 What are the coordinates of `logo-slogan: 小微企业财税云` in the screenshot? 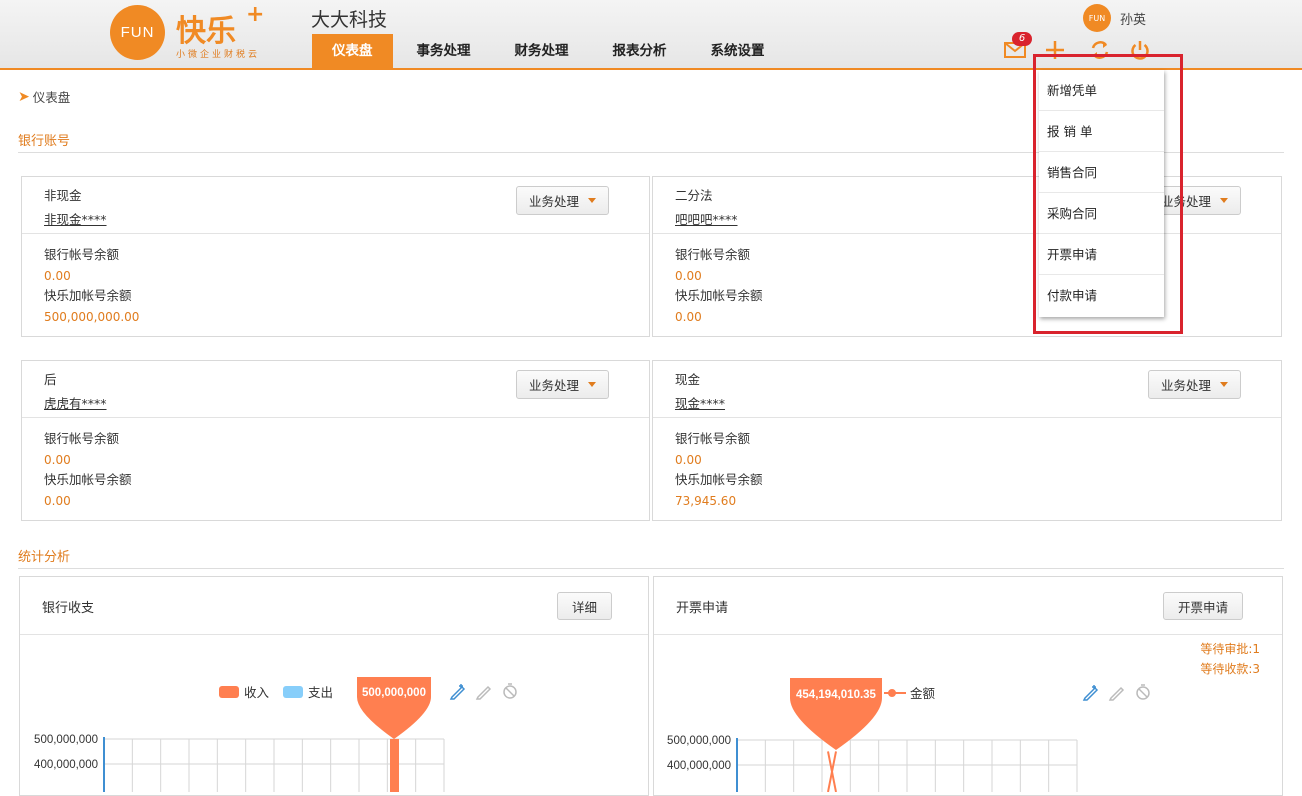 It's located at (218, 55).